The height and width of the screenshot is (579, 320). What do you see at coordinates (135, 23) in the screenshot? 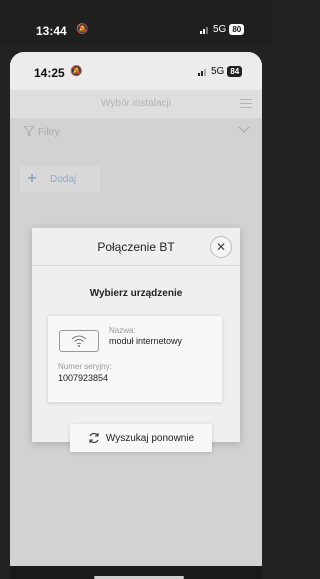
I see `outer-status-bar: 13:44 🔕 5G 80` at bounding box center [135, 23].